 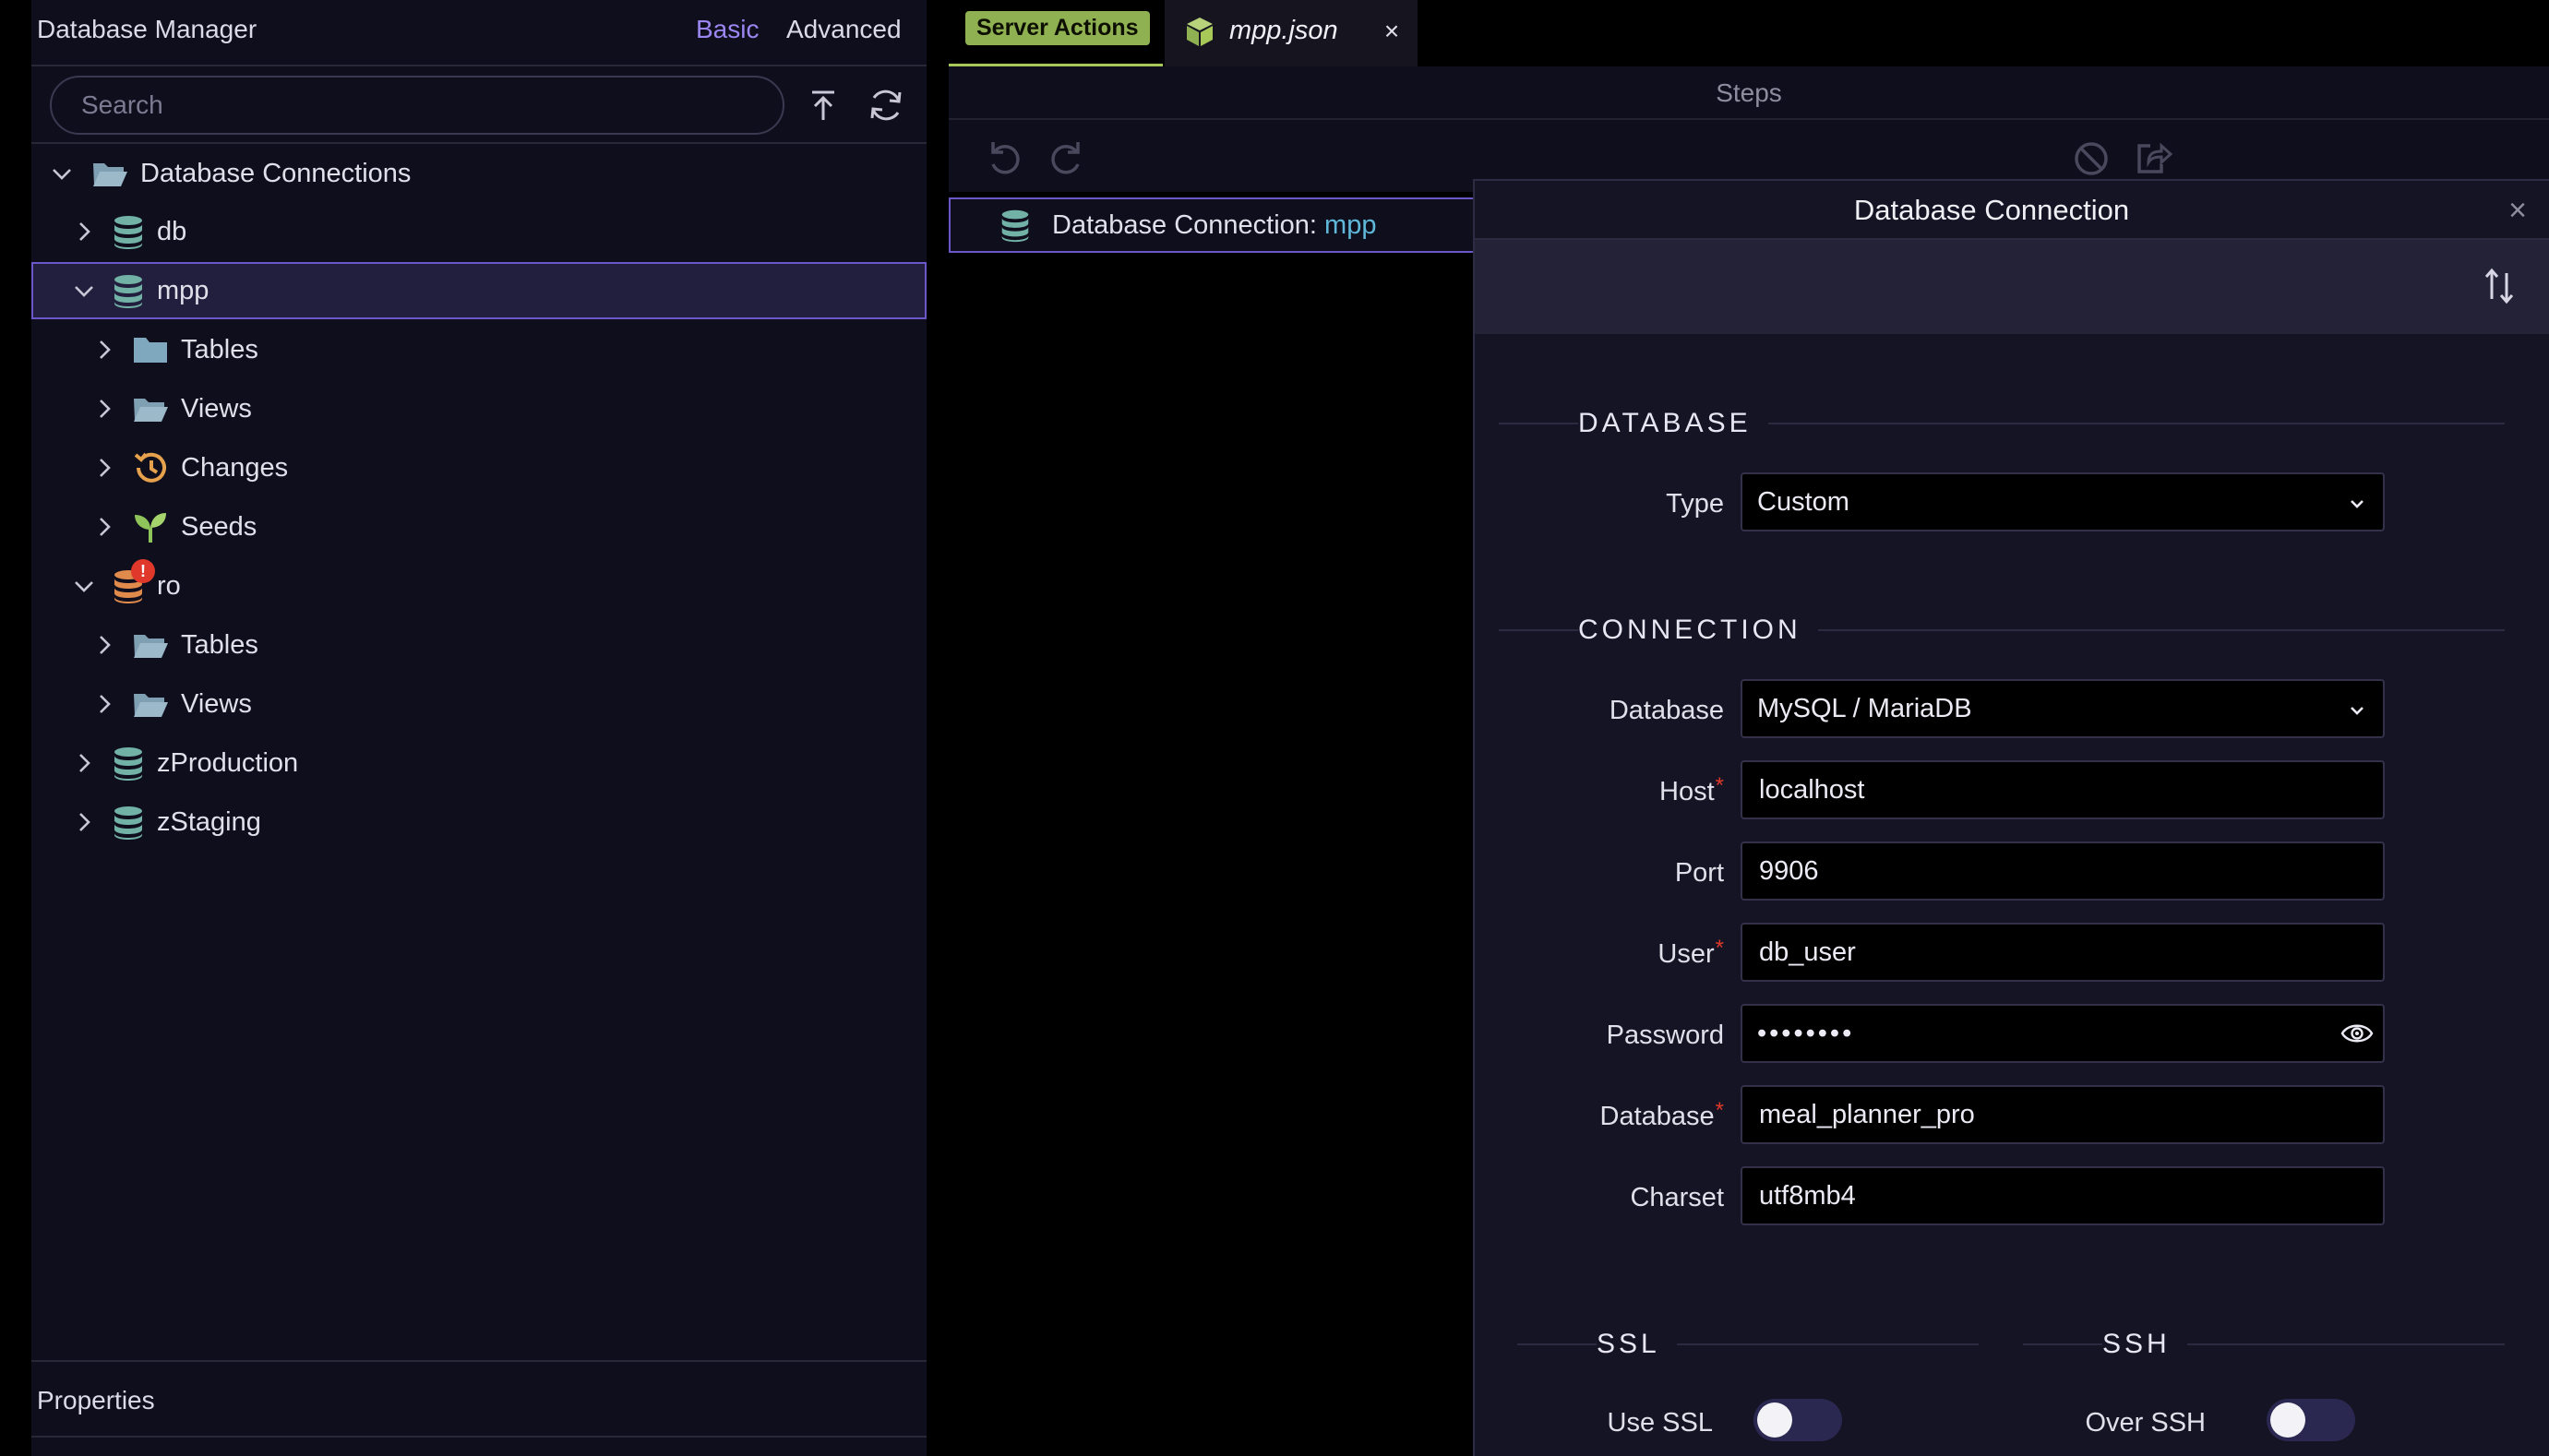 I want to click on over-ssh-toggle, so click(x=2311, y=1420).